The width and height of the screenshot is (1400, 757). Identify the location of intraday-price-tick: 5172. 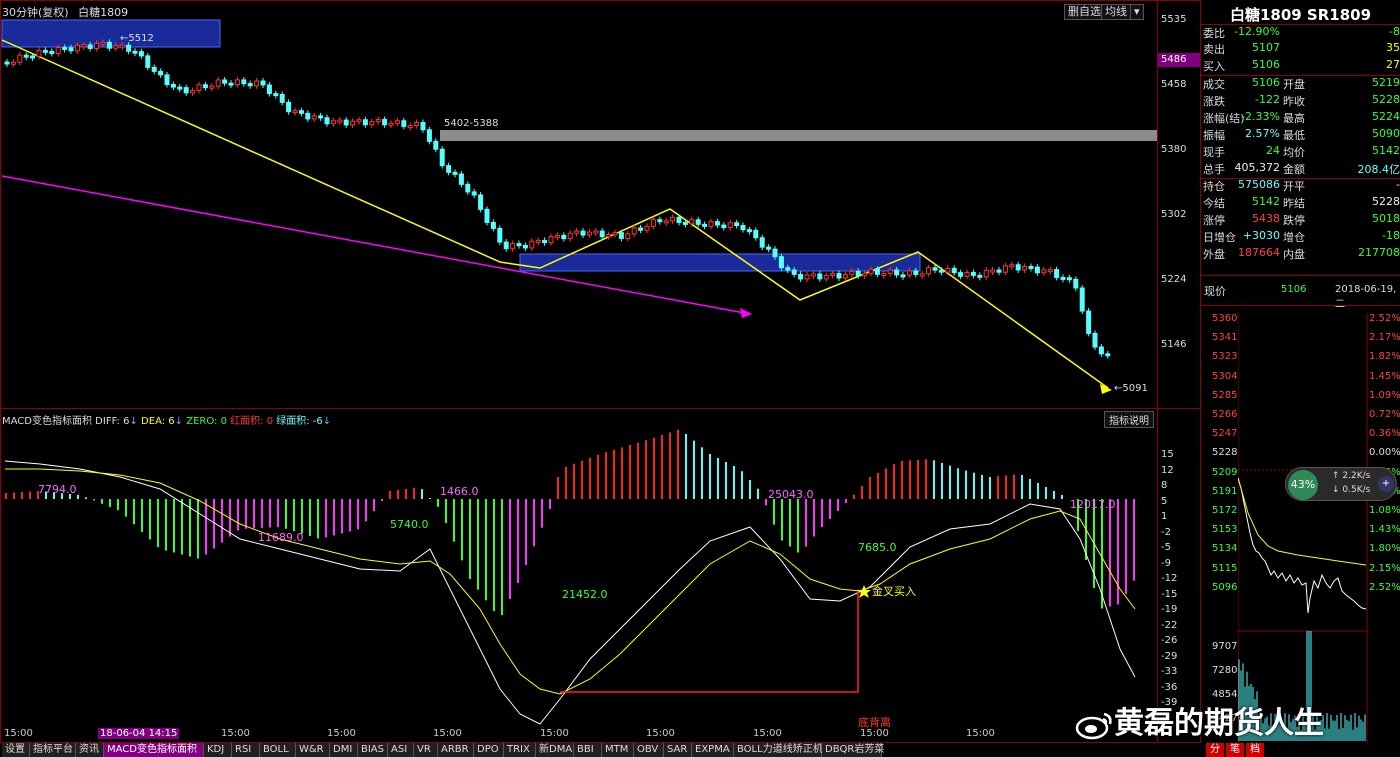
(1225, 510).